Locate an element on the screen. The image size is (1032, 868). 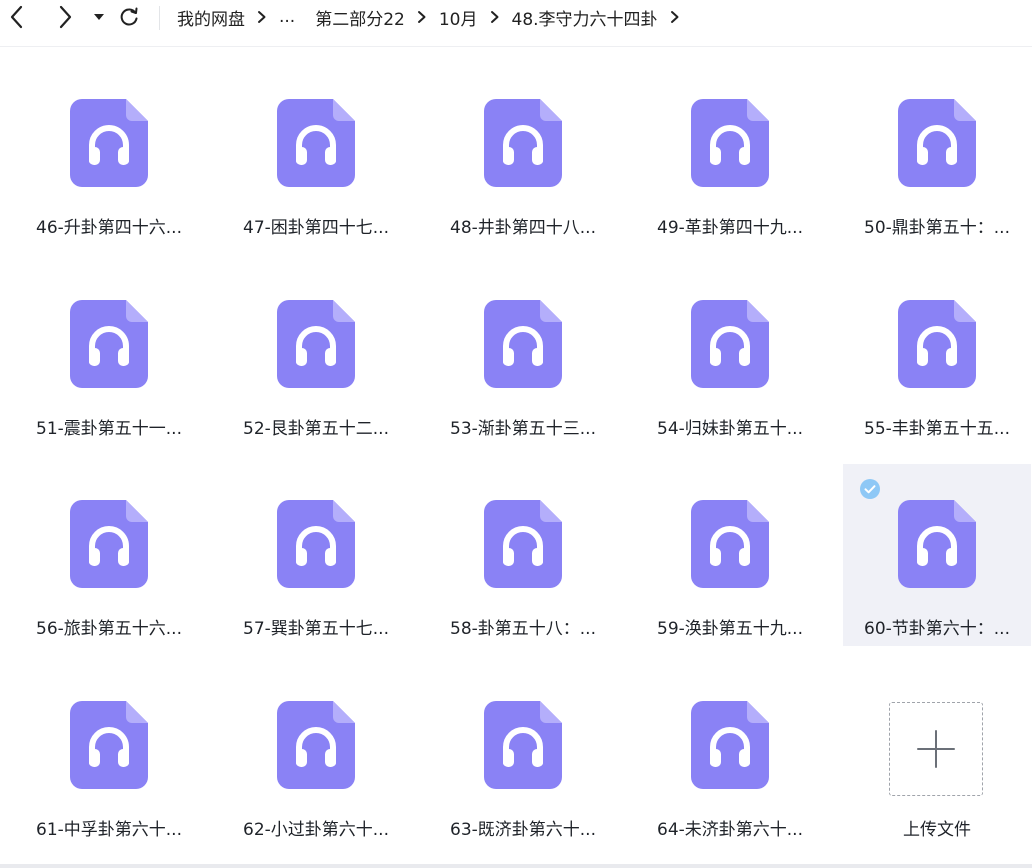
upload-button is located at coordinates (936, 749).